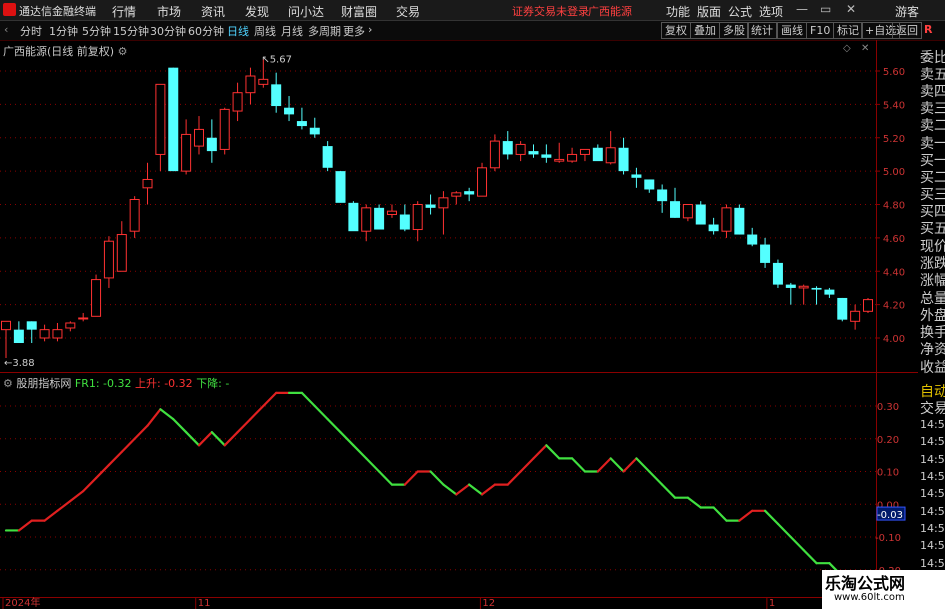 The width and height of the screenshot is (945, 609). What do you see at coordinates (792, 30) in the screenshot?
I see `draw-line-button: 画线` at bounding box center [792, 30].